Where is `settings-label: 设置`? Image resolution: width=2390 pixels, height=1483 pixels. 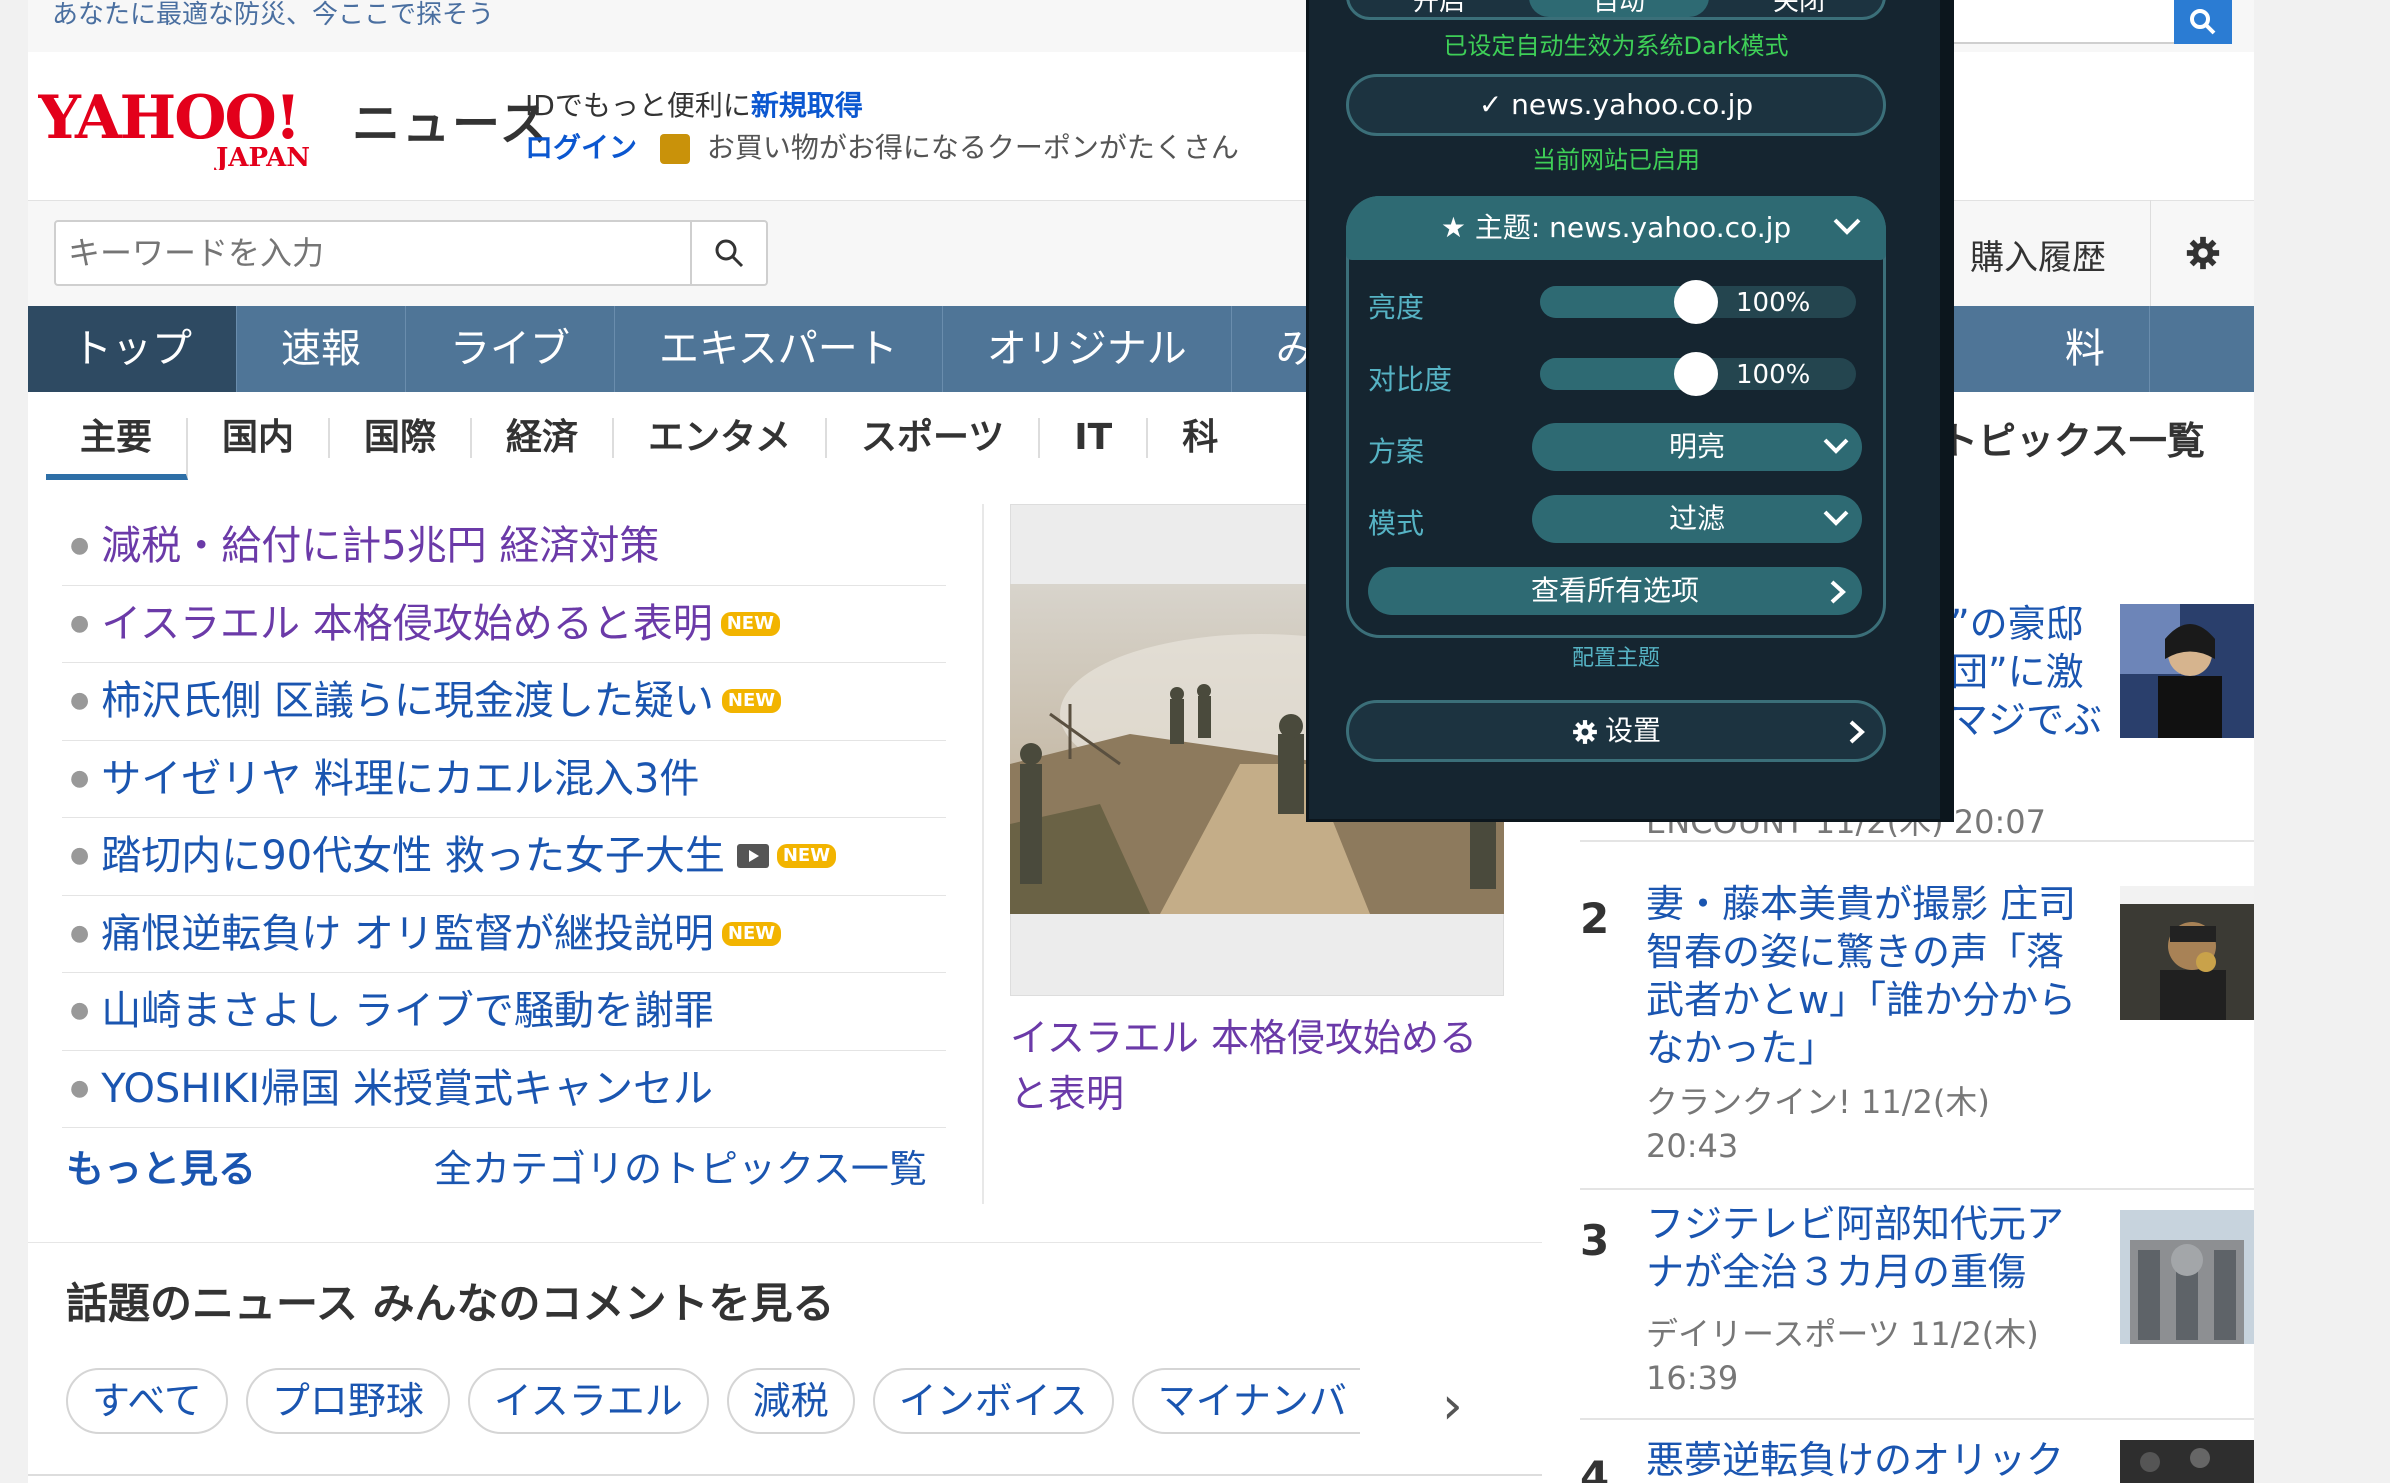 settings-label: 设置 is located at coordinates (1632, 730).